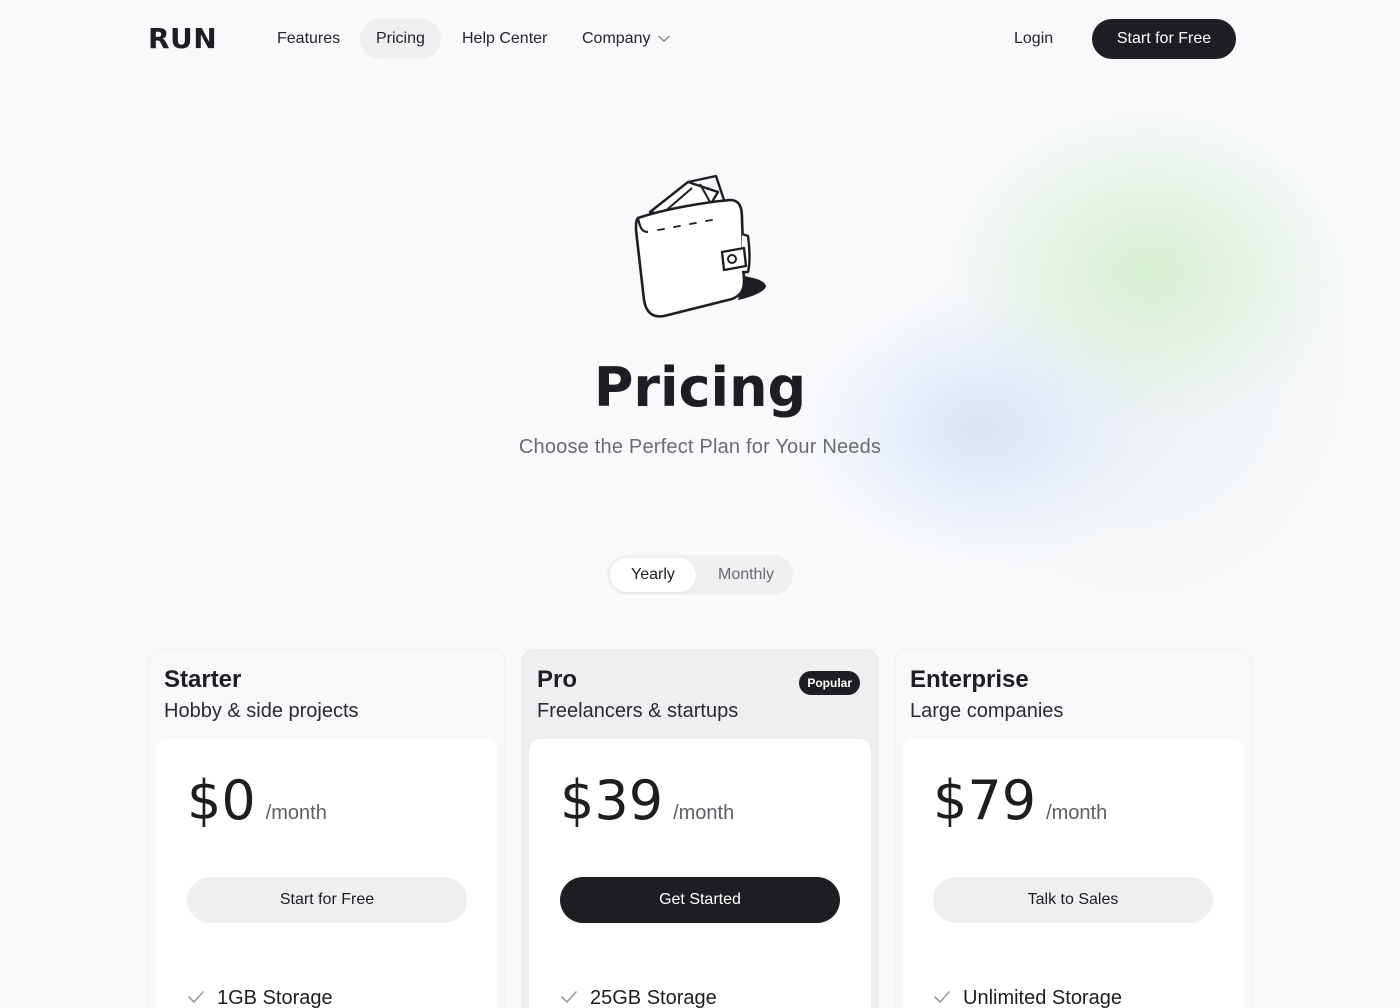 This screenshot has width=1400, height=1008. Describe the element at coordinates (557, 679) in the screenshot. I see `plan-name: Pro` at that location.